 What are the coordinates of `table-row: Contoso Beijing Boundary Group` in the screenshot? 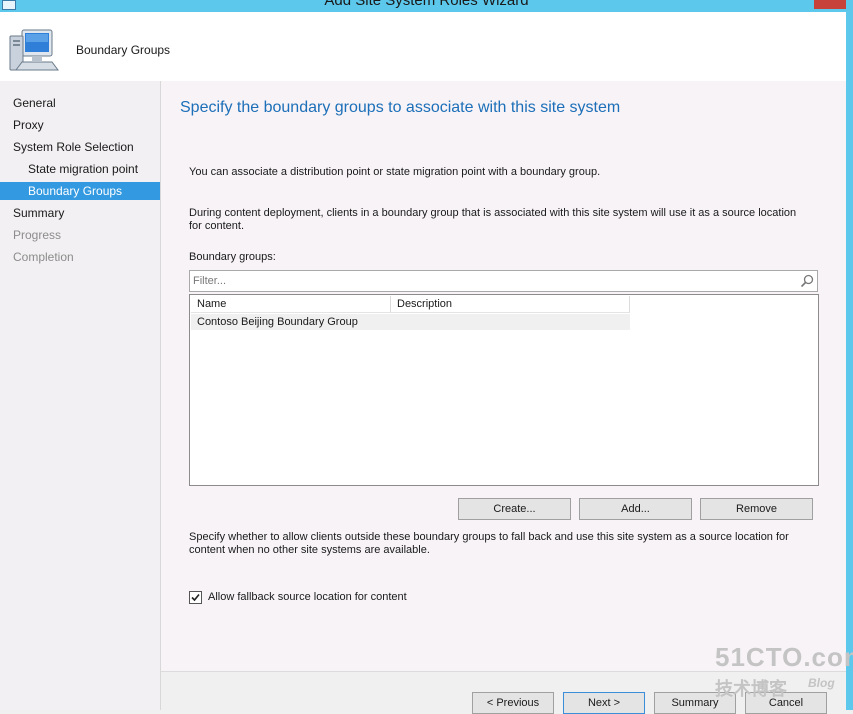 It's located at (410, 322).